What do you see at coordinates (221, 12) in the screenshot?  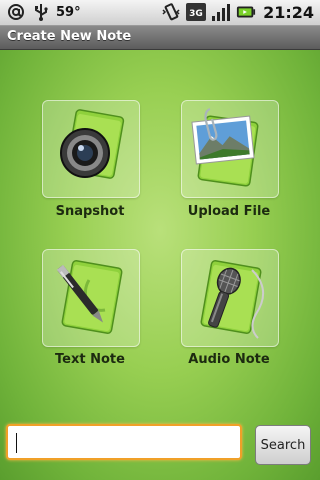 I see `signal-bars-icon` at bounding box center [221, 12].